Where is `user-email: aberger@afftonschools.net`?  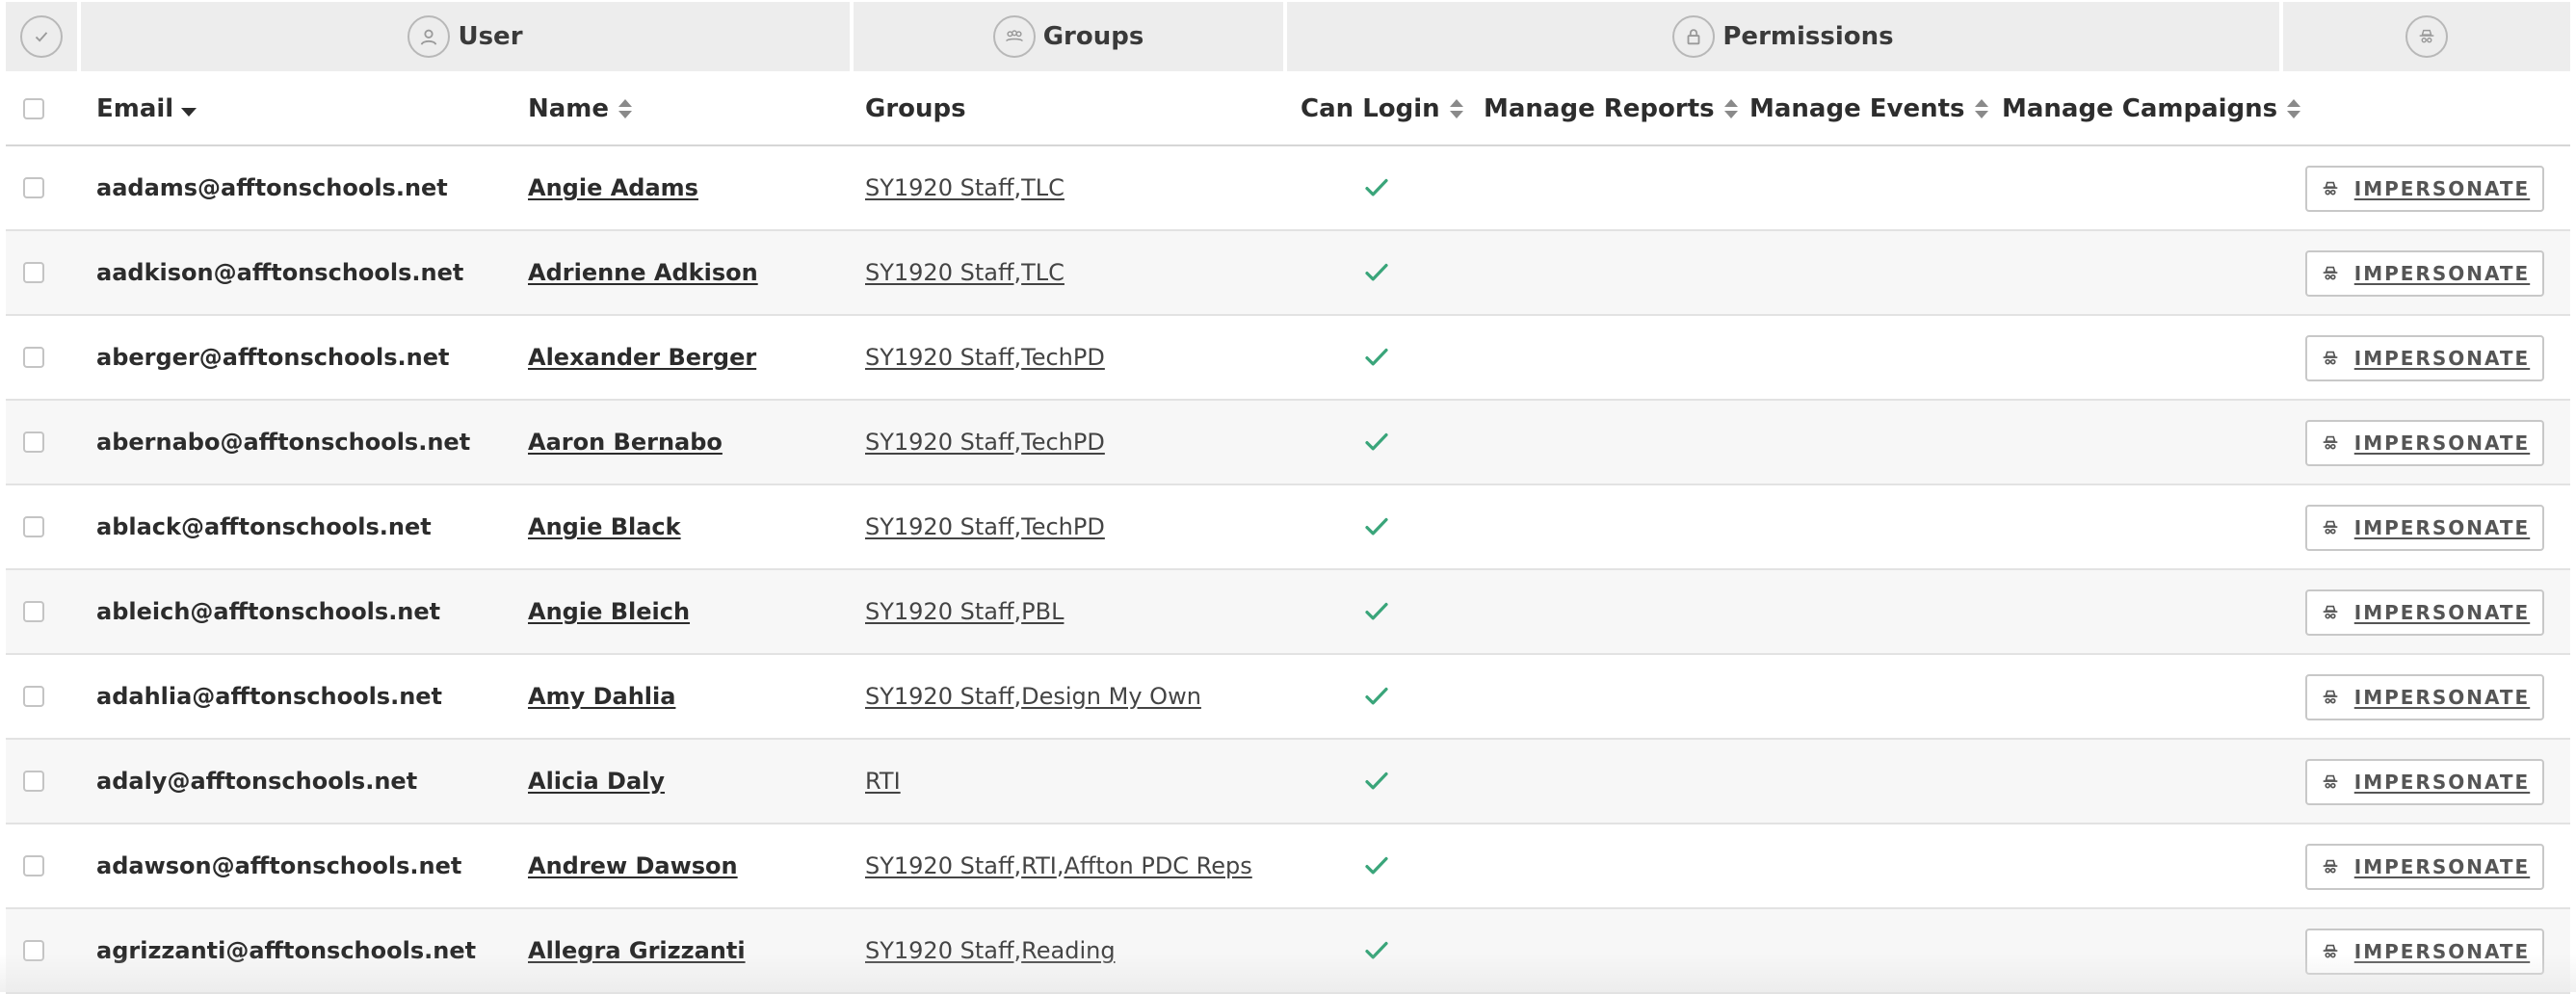 user-email: aberger@afftonschools.net is located at coordinates (273, 357).